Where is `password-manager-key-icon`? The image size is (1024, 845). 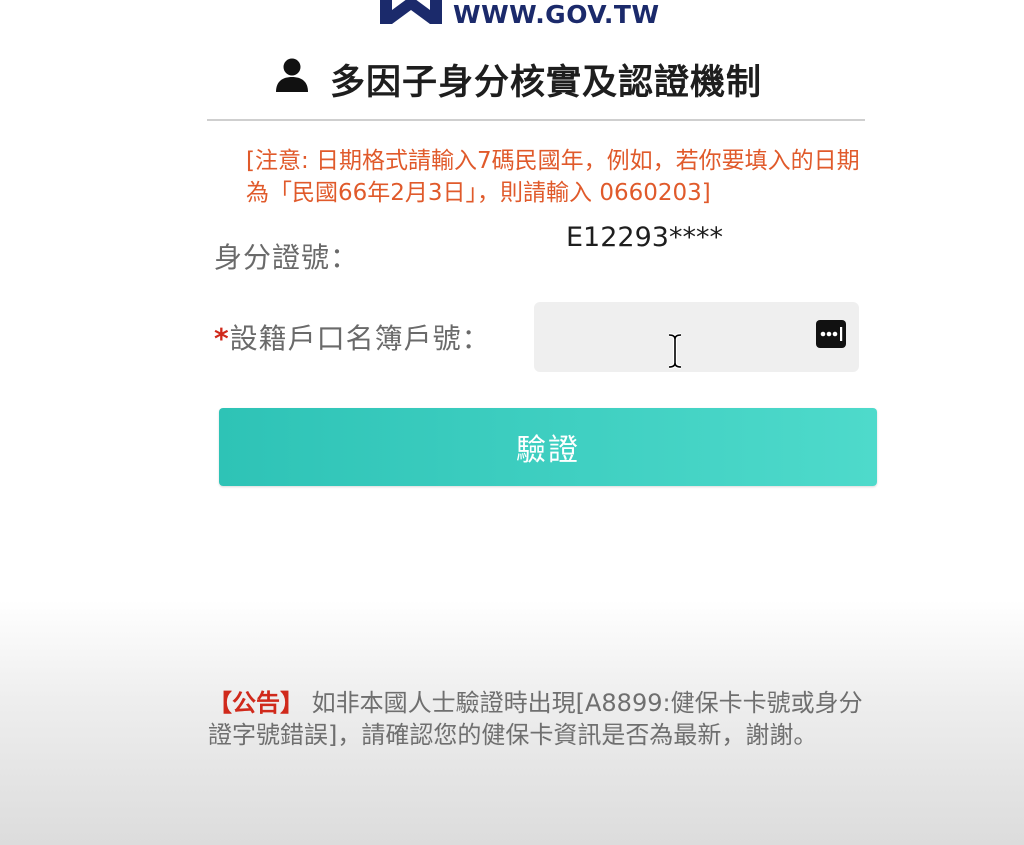
password-manager-key-icon is located at coordinates (831, 334).